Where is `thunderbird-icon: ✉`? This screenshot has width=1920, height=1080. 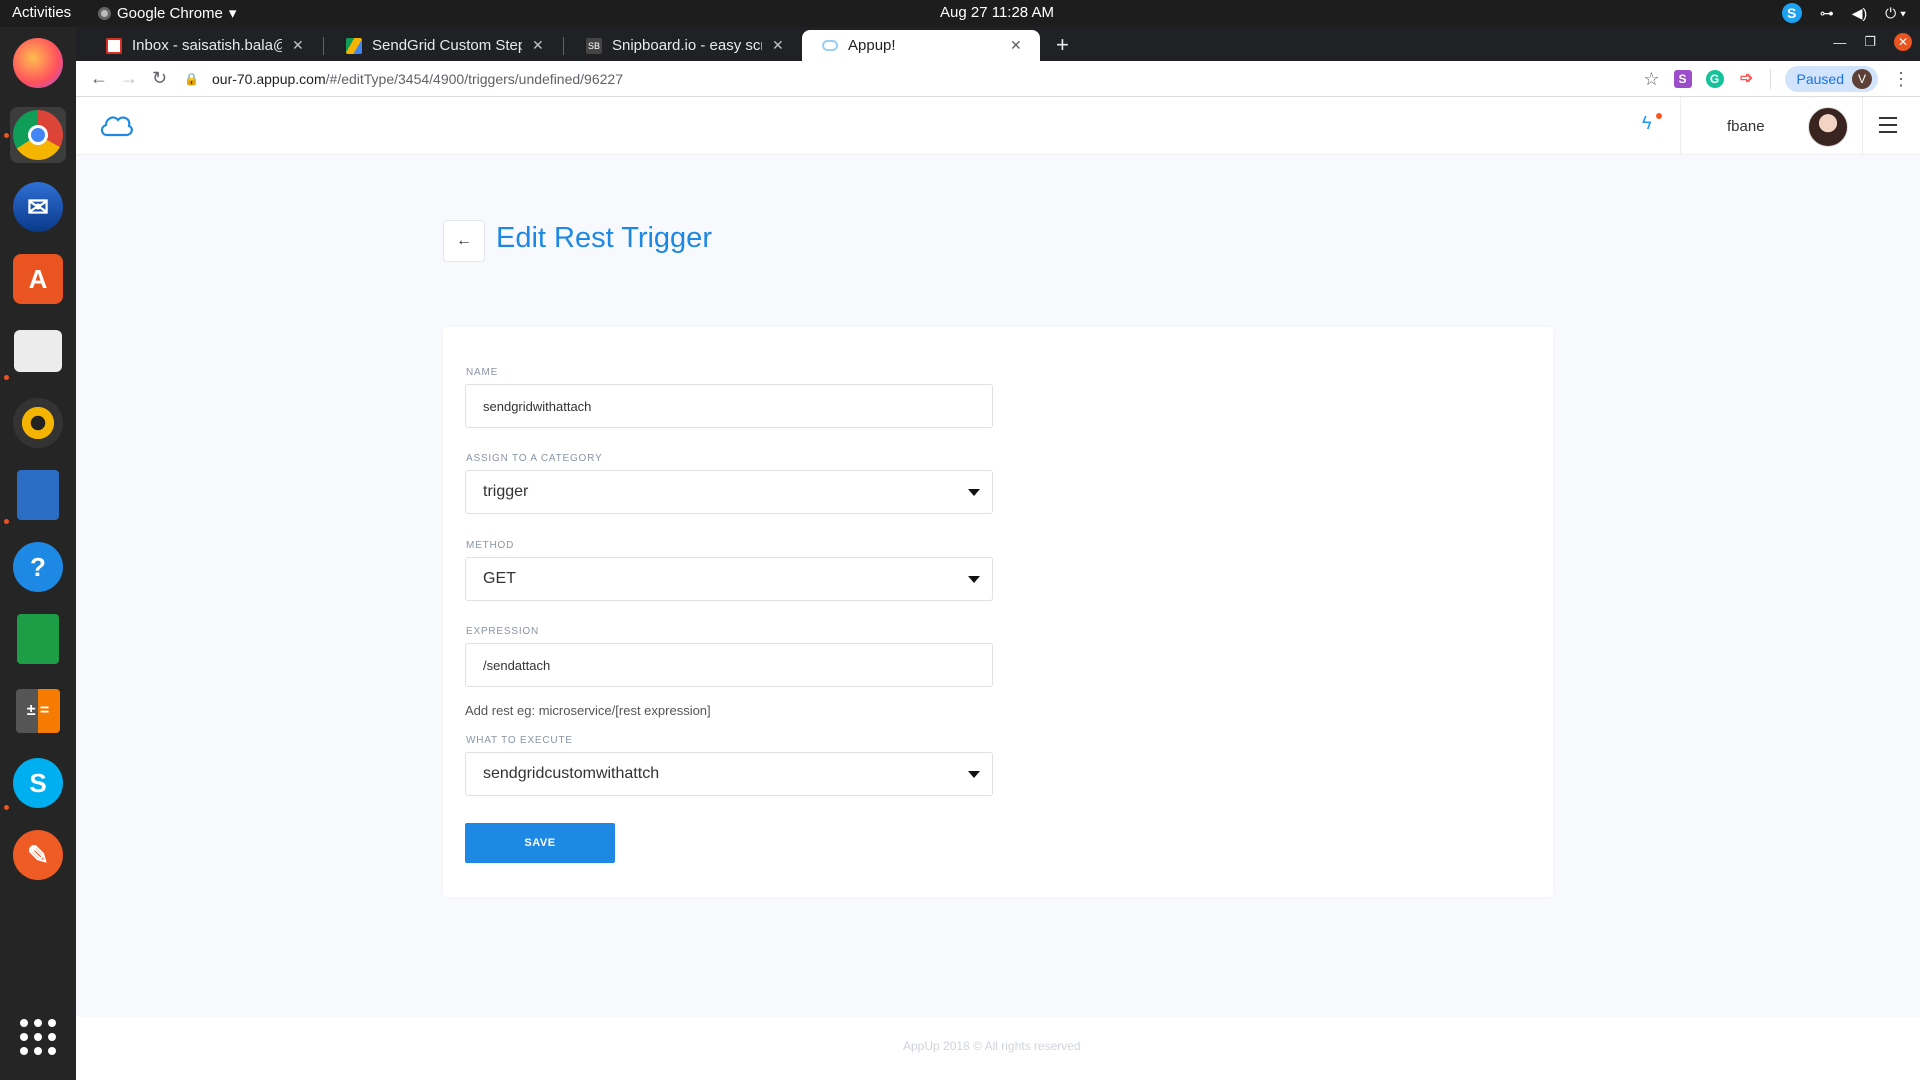 thunderbird-icon: ✉ is located at coordinates (38, 207).